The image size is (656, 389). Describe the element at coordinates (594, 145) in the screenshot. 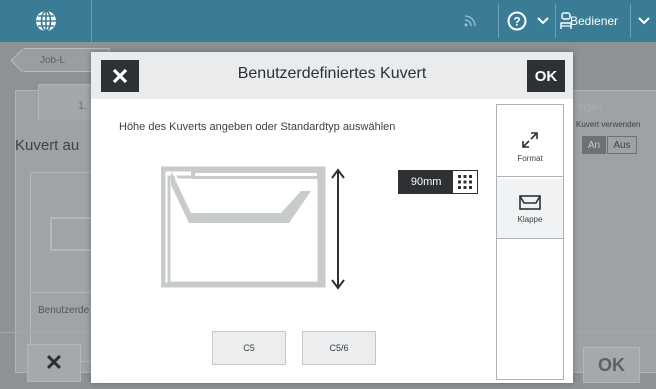

I see `background-toggle-on: An` at that location.